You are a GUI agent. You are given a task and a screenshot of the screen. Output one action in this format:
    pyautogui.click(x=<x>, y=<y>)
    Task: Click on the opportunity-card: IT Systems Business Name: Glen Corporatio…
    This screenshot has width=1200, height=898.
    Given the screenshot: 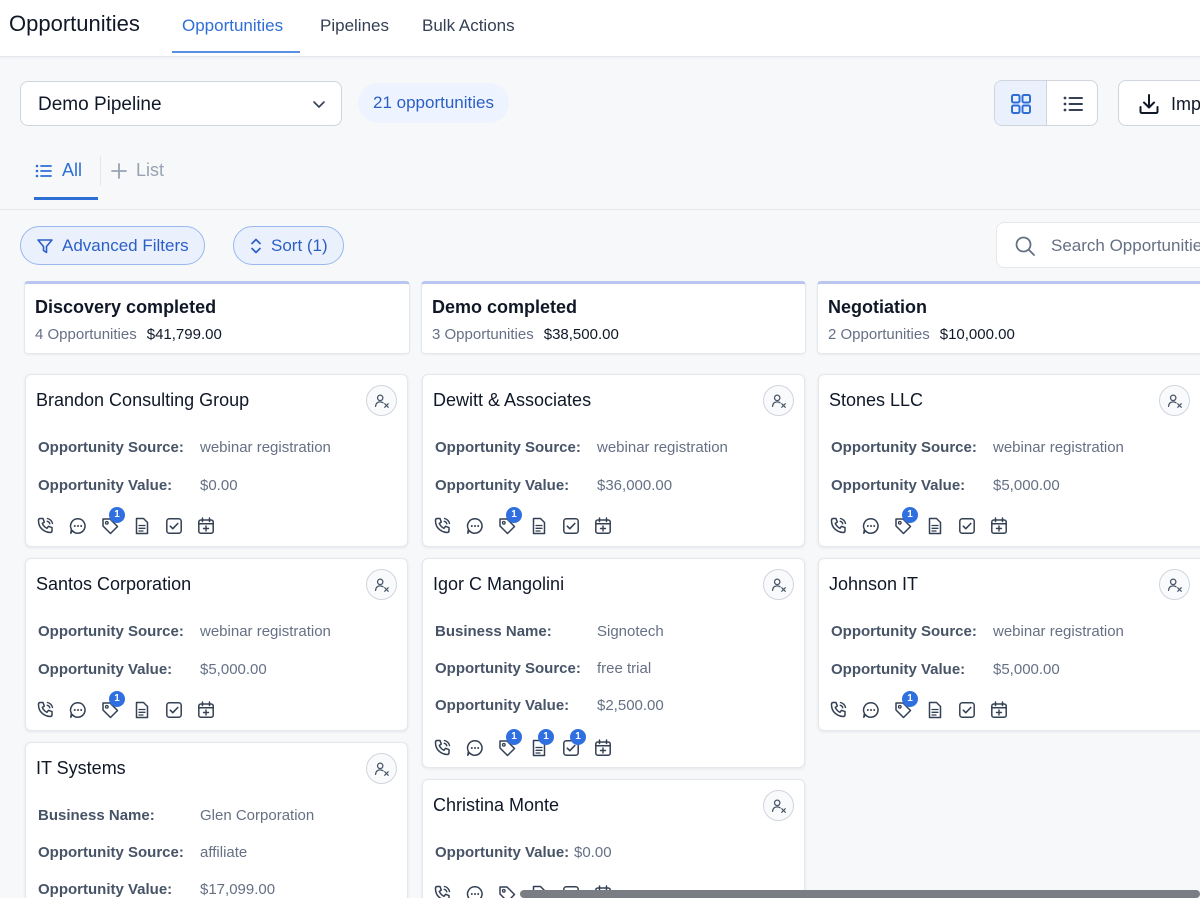 What is the action you would take?
    pyautogui.click(x=216, y=820)
    